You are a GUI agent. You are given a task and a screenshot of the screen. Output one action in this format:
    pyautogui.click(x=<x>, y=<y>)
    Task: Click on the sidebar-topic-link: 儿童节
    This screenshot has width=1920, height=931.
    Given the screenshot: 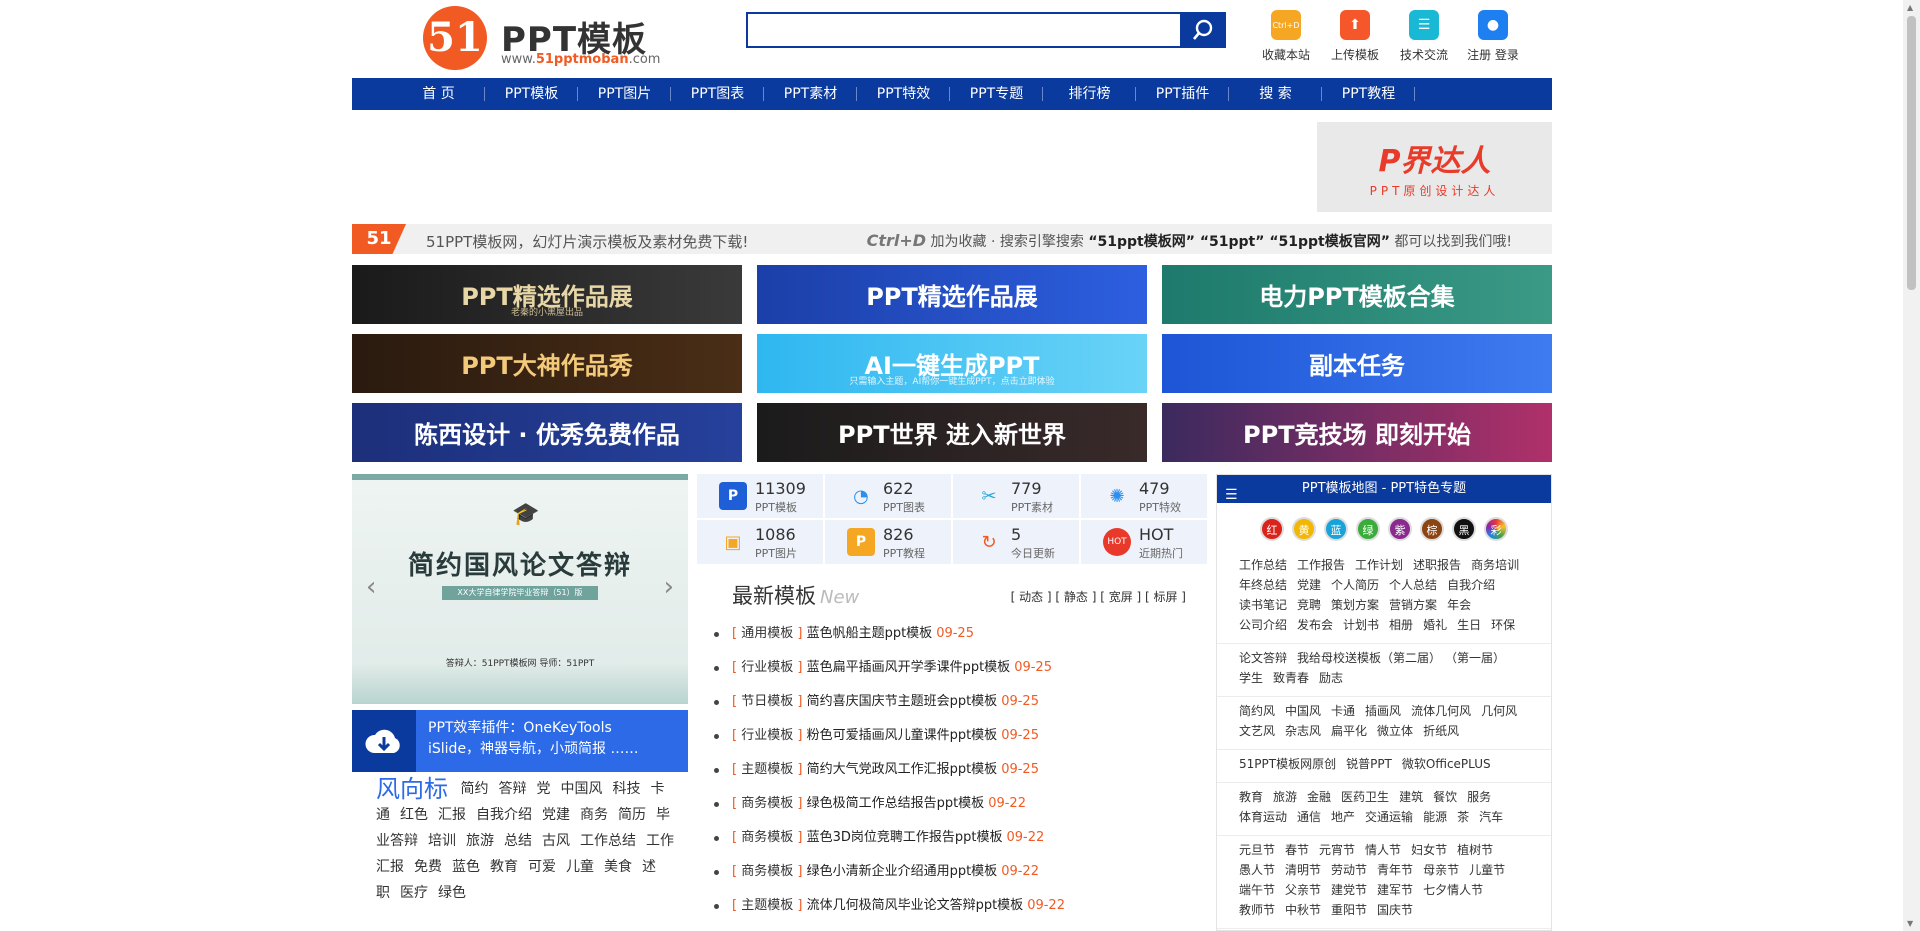 What is the action you would take?
    pyautogui.click(x=1487, y=870)
    